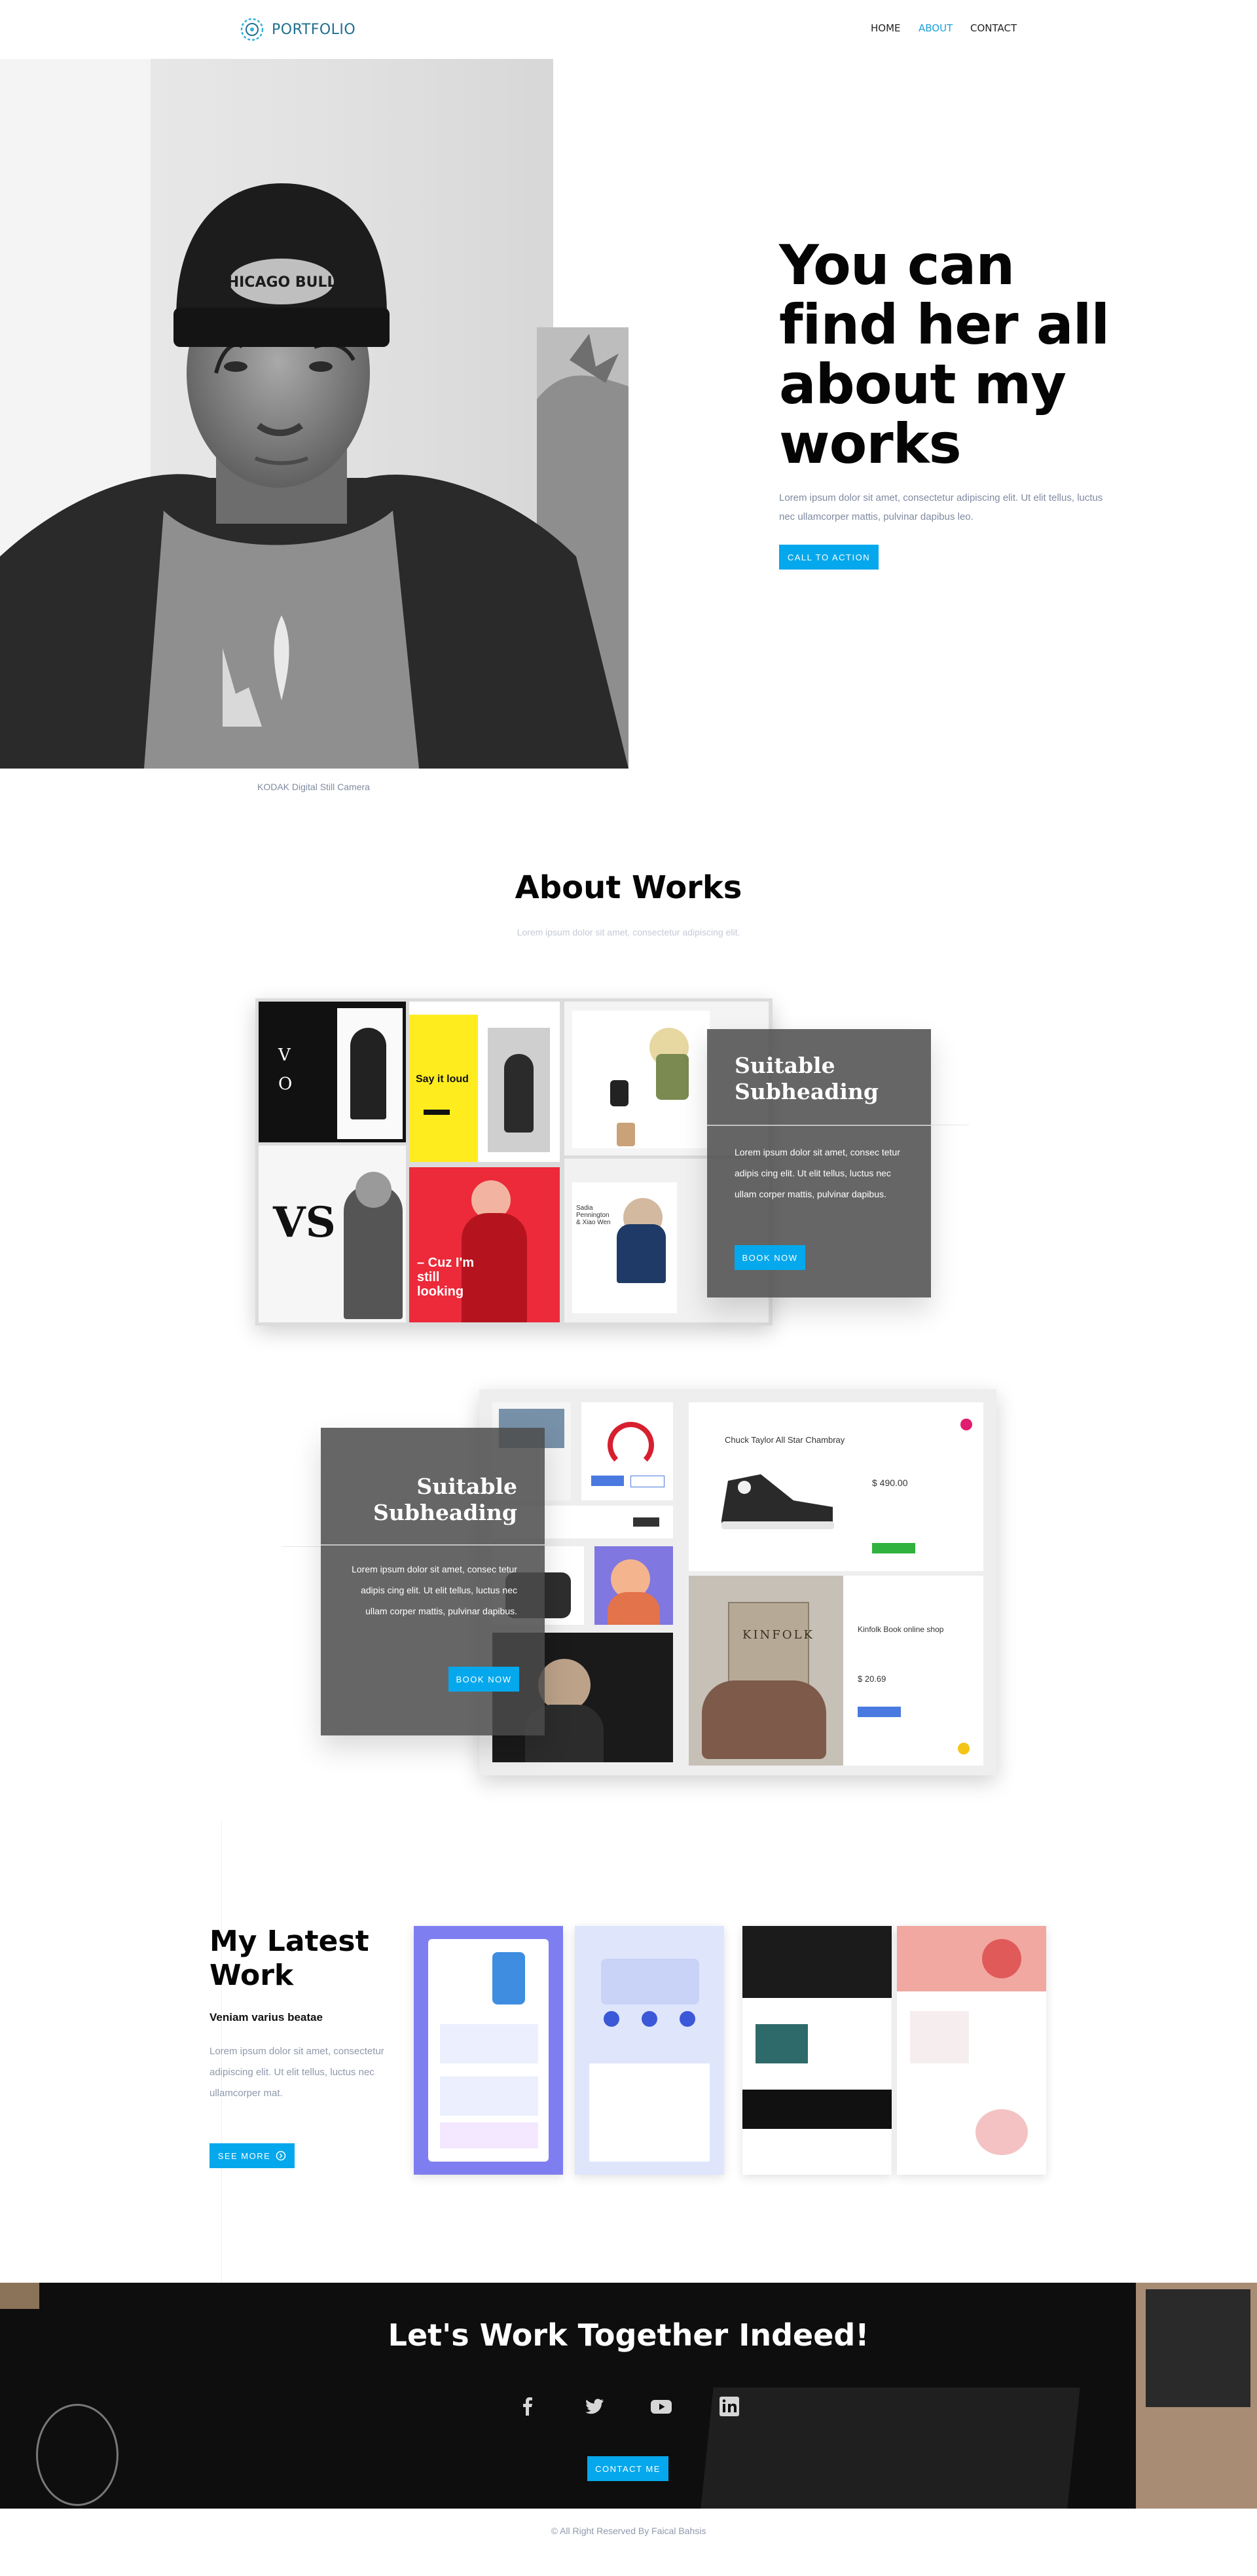 This screenshot has width=1257, height=2576. I want to click on cap-text: CHICAGO BULLS, so click(282, 282).